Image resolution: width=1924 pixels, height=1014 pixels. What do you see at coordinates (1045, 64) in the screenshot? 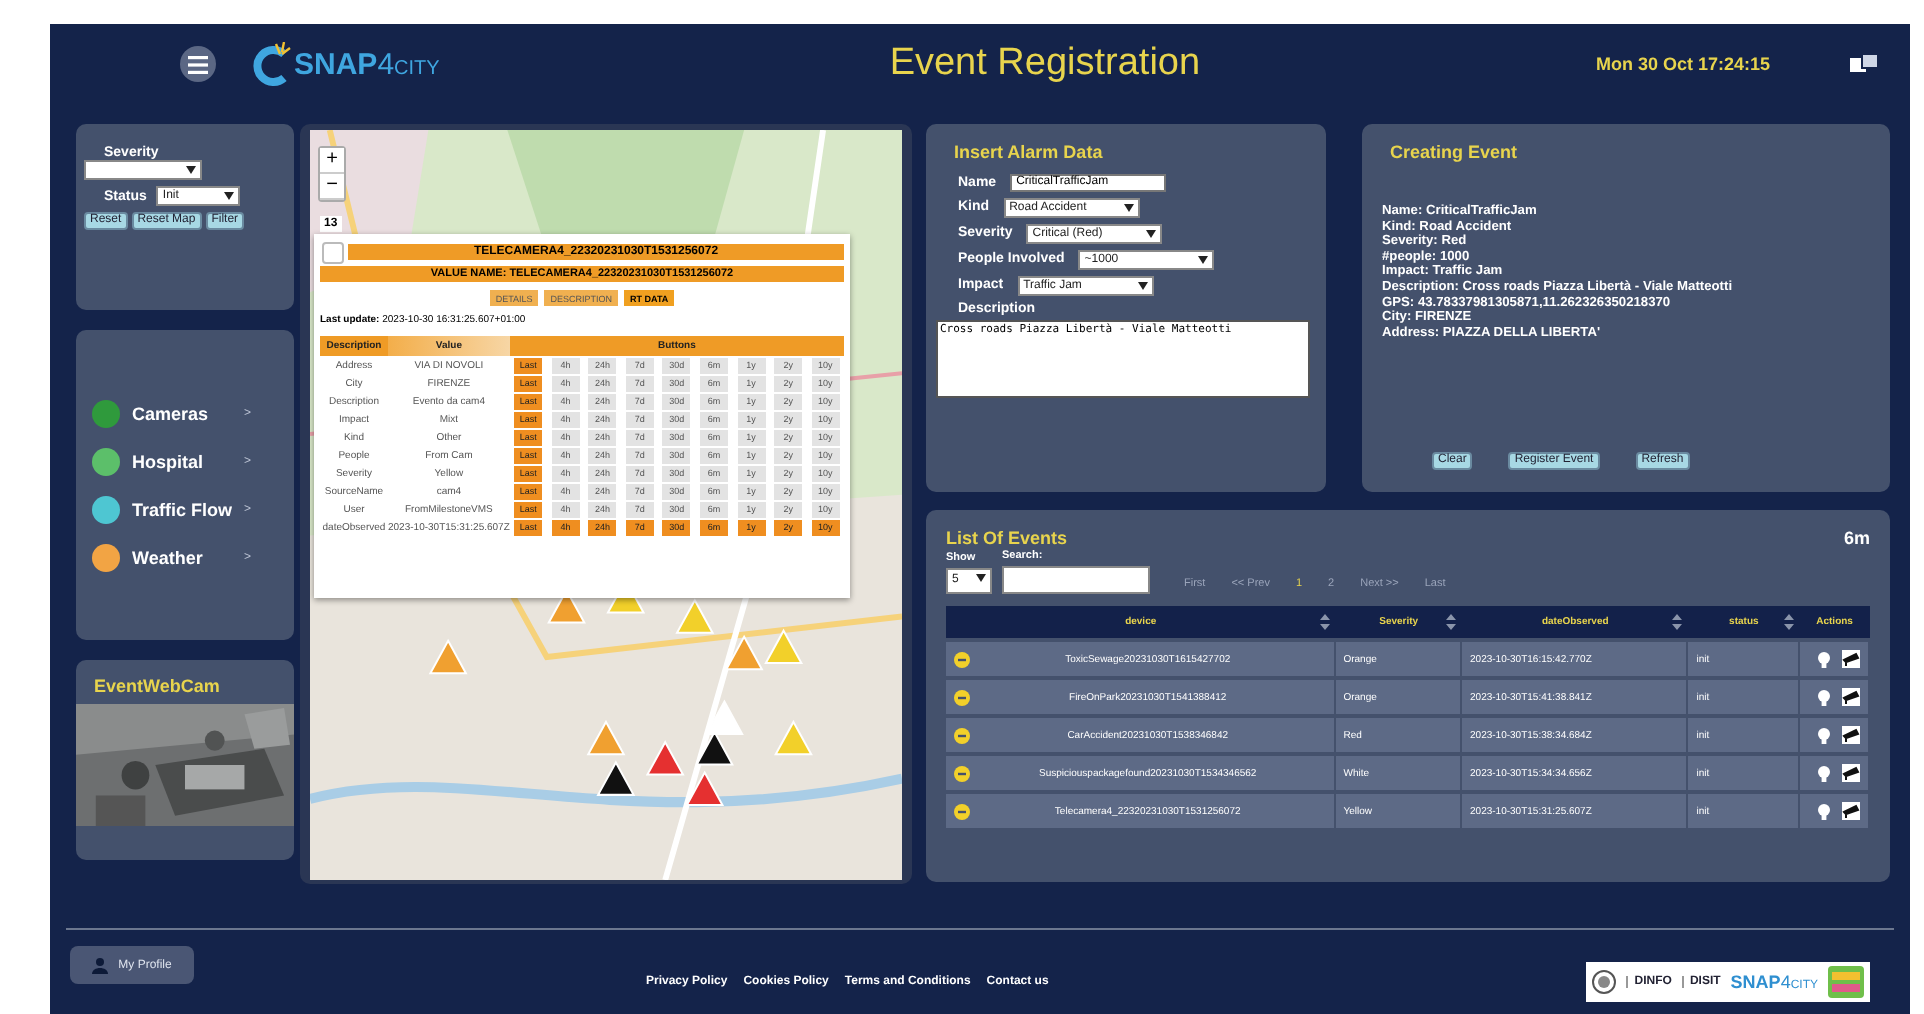
I see `page-title: Event Registration` at bounding box center [1045, 64].